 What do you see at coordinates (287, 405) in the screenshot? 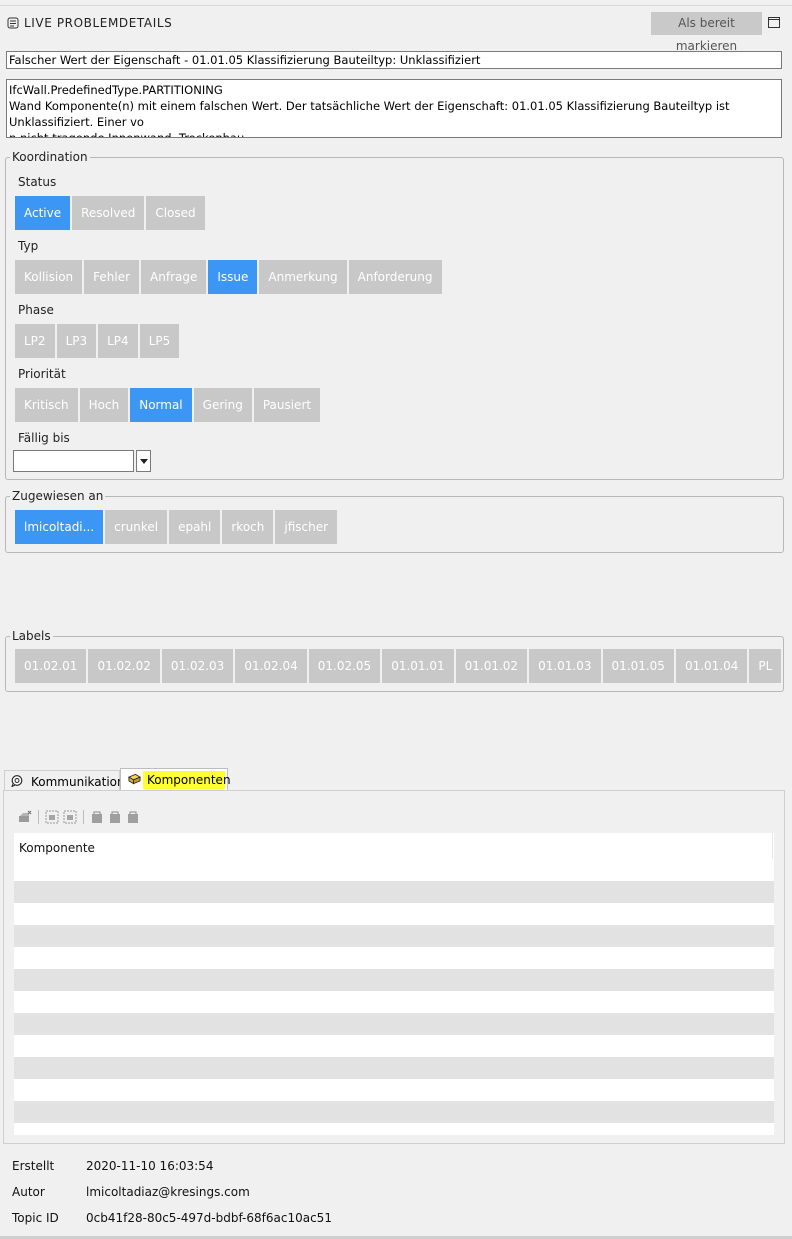
I see `prioritaet-option-pausiert: Pausiert` at bounding box center [287, 405].